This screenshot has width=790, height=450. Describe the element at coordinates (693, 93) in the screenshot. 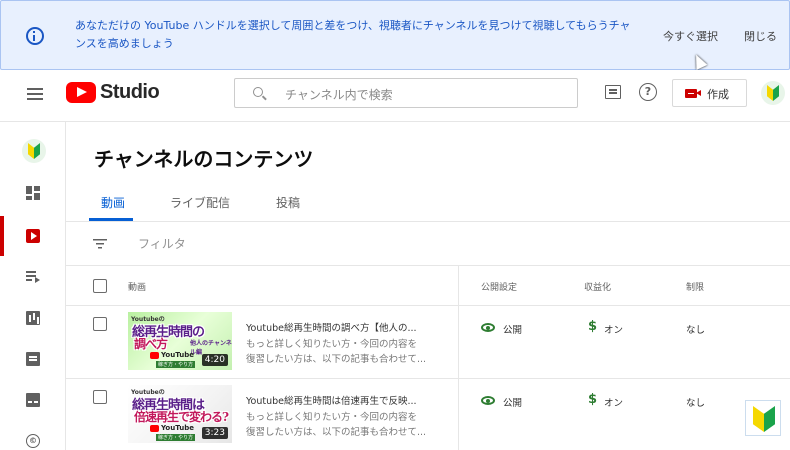

I see `video-camera-icon` at that location.